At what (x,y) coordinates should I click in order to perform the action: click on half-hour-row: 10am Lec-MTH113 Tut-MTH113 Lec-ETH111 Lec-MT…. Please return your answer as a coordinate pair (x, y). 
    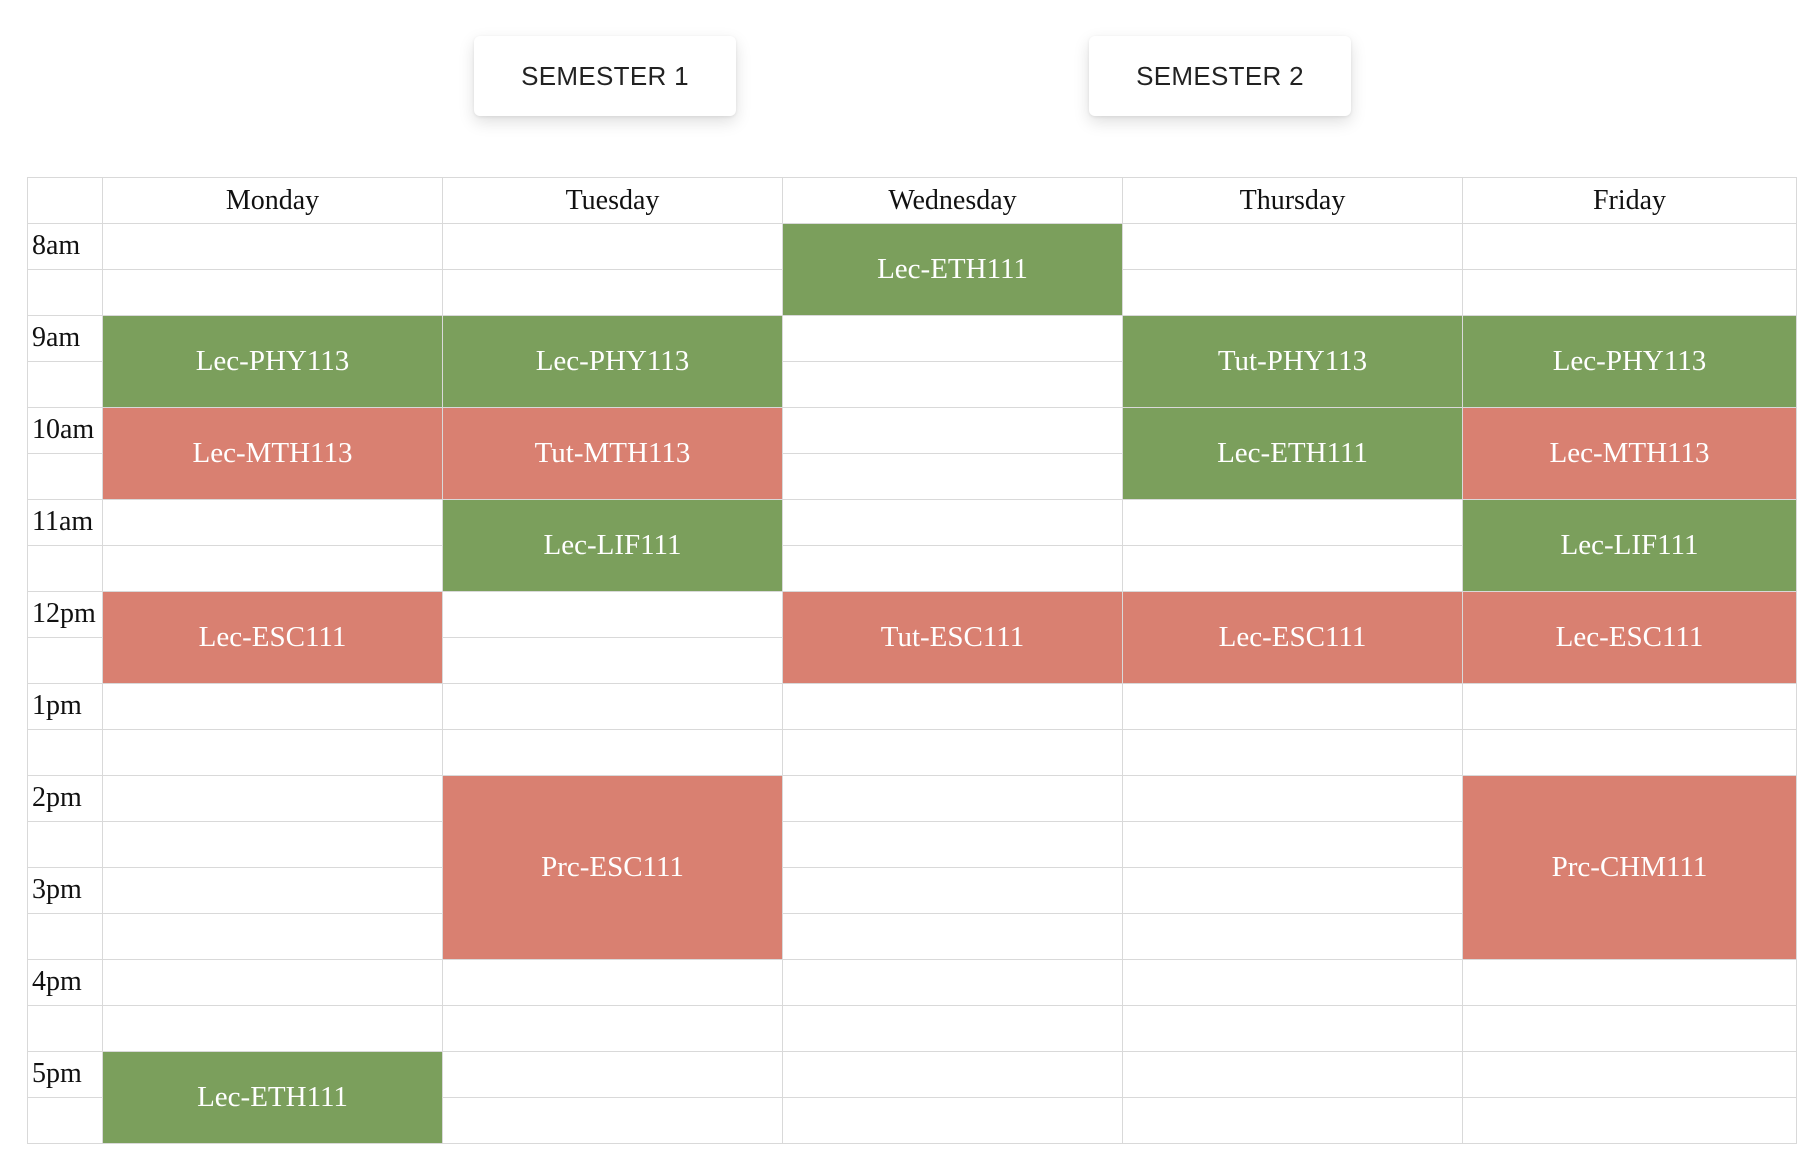
    Looking at the image, I should click on (912, 453).